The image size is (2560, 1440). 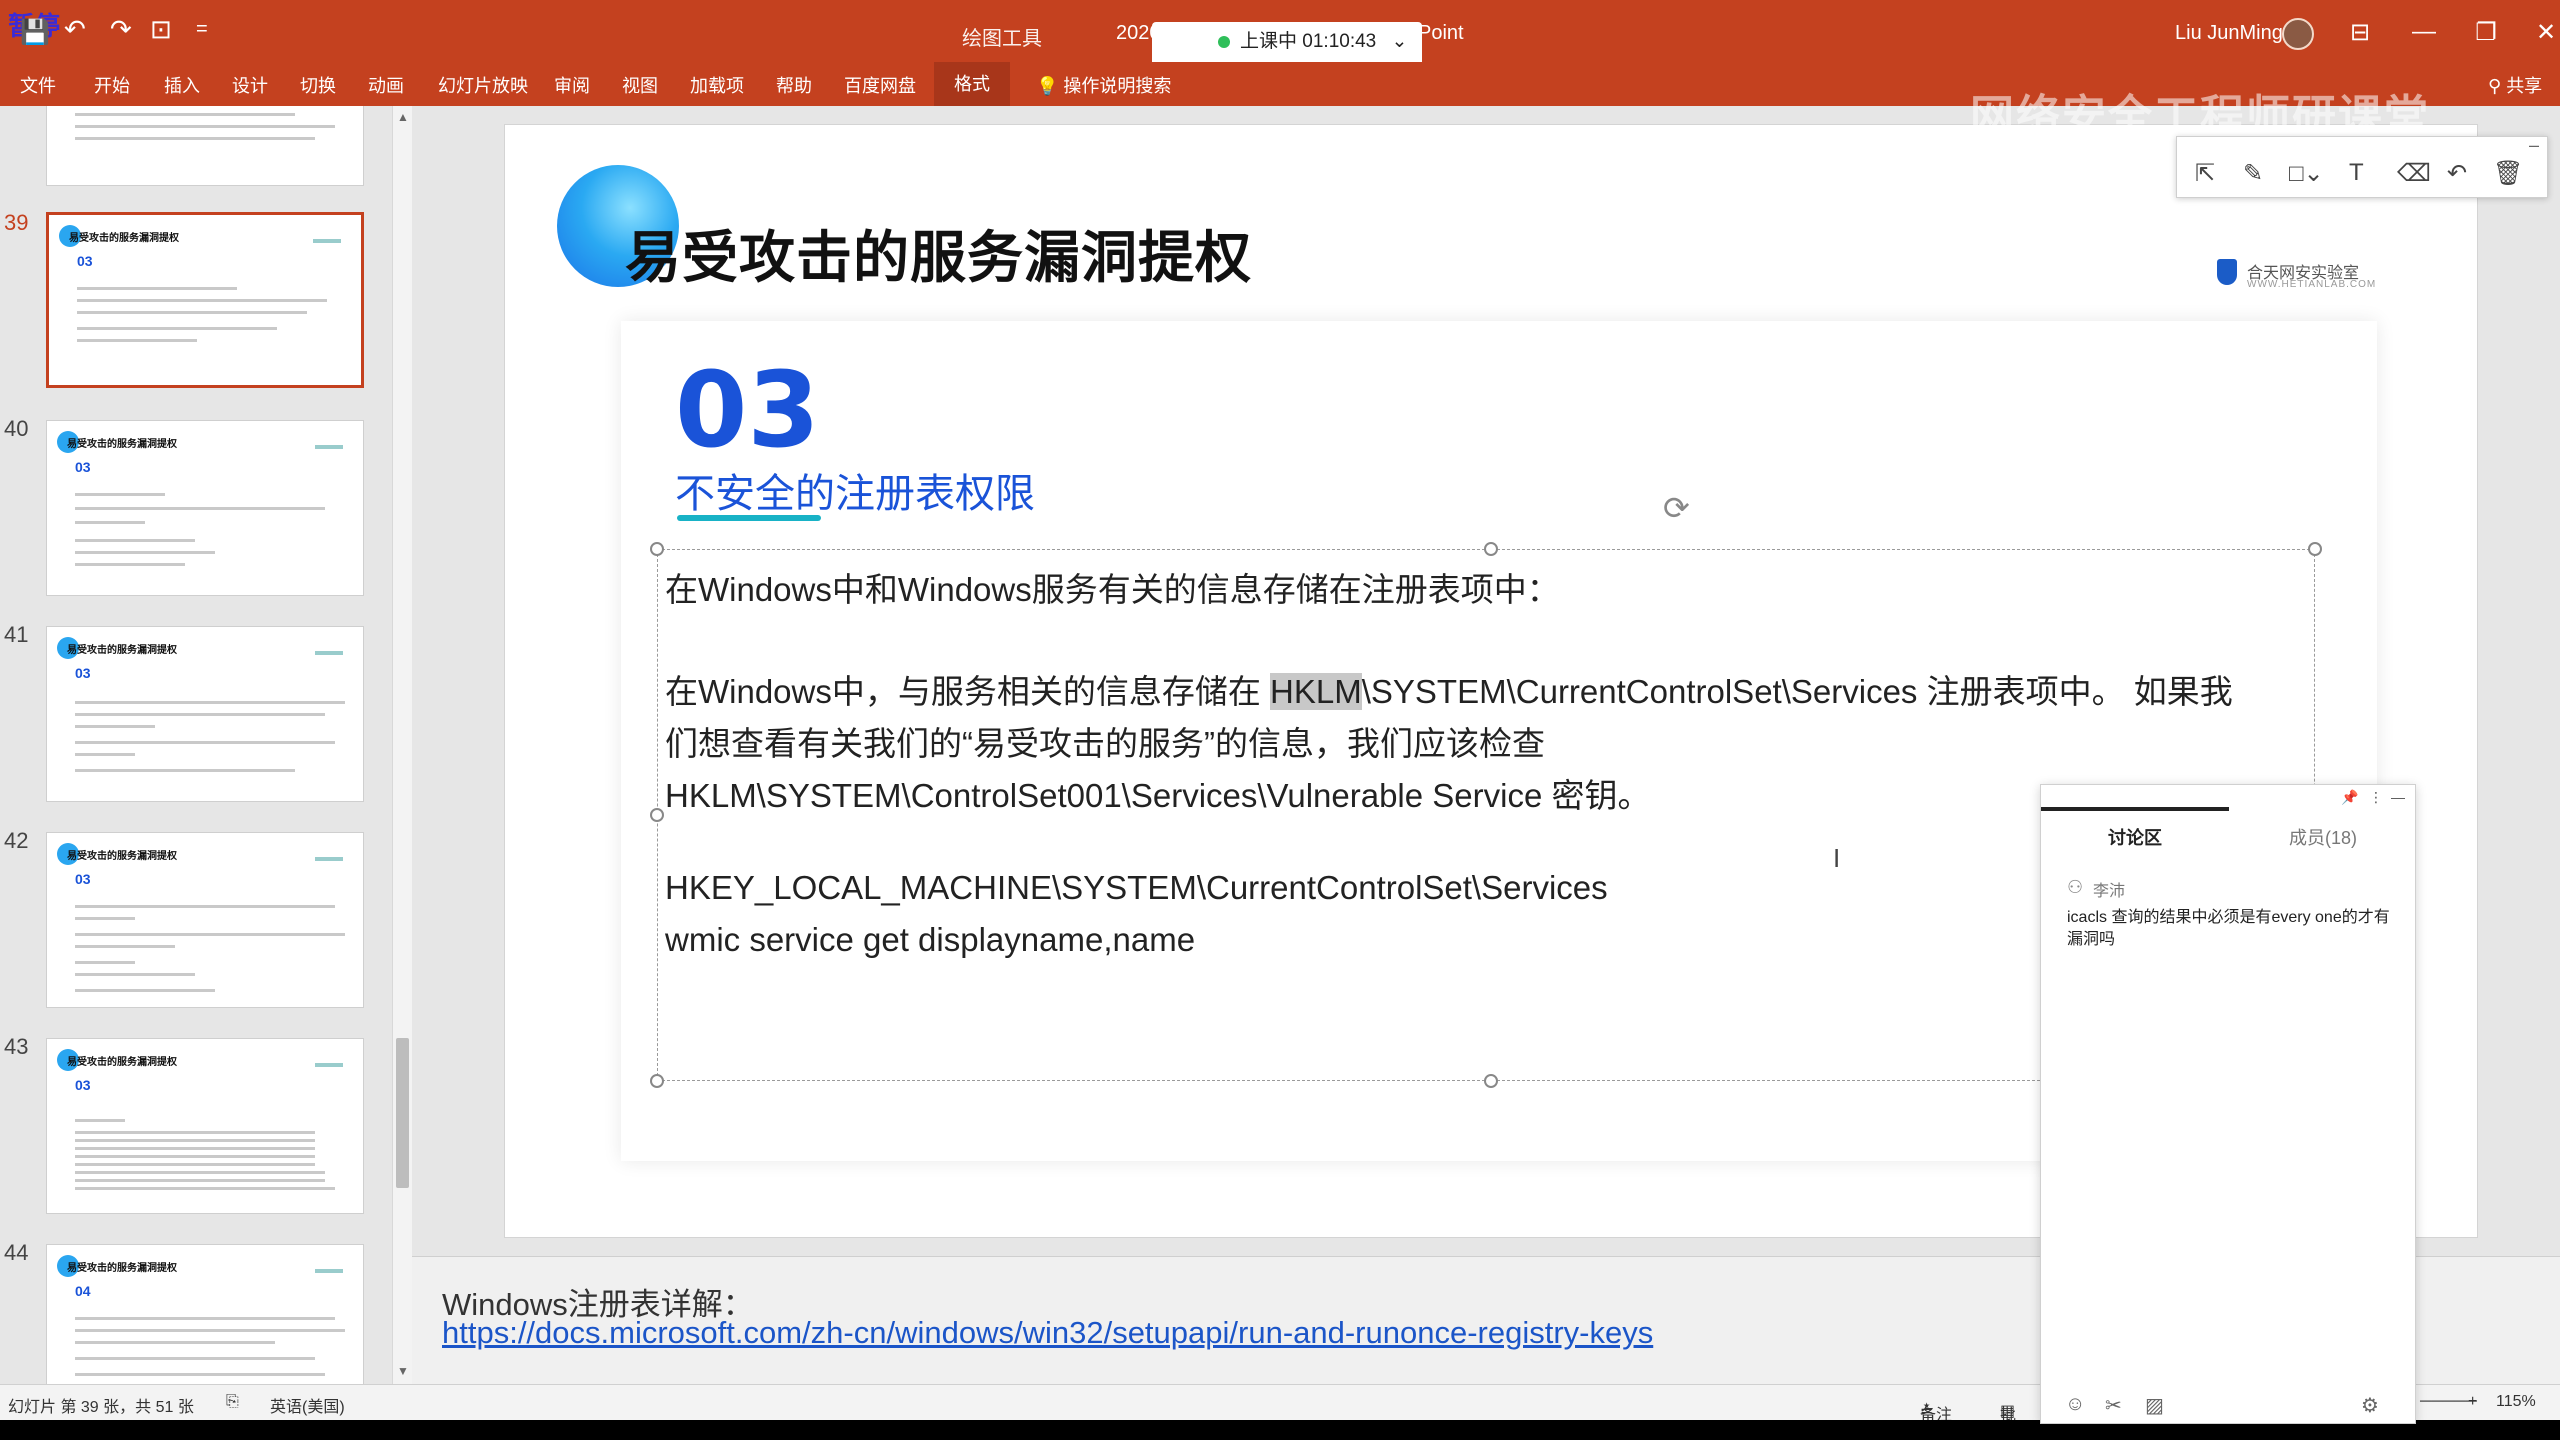 I want to click on message-author: 李沛, so click(x=2109, y=891).